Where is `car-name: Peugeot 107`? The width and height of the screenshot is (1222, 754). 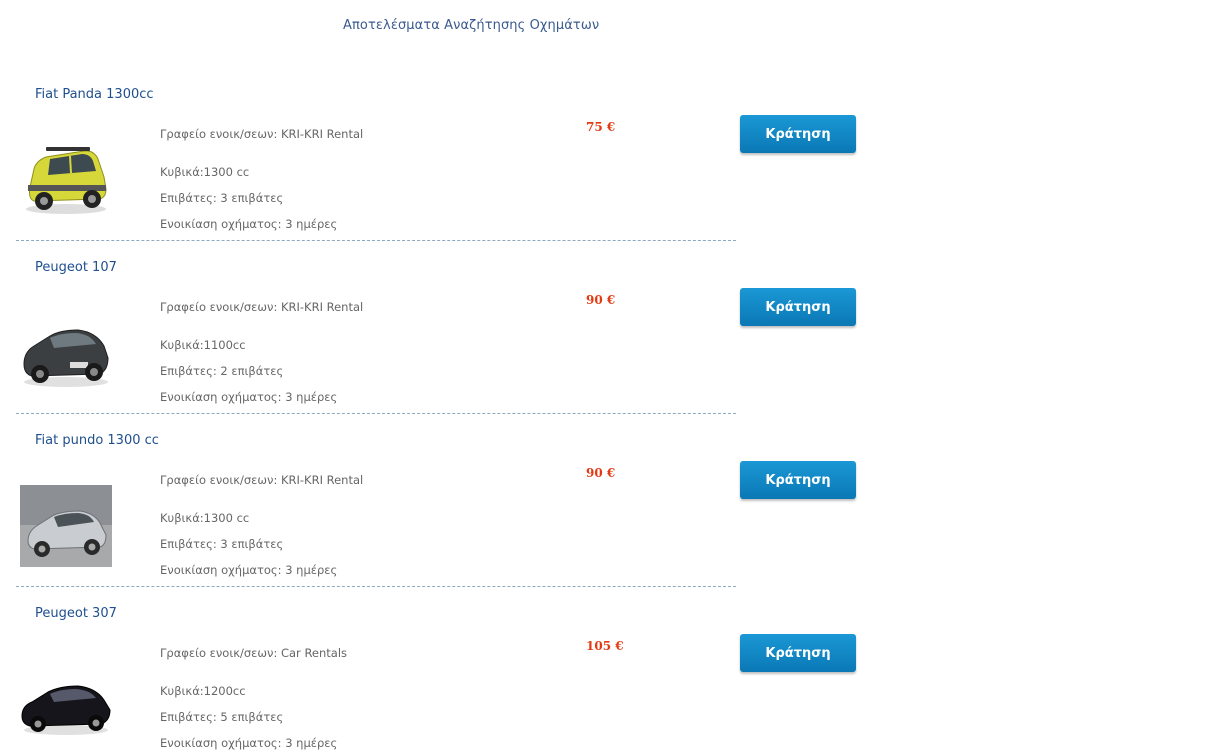
car-name: Peugeot 107 is located at coordinates (76, 267).